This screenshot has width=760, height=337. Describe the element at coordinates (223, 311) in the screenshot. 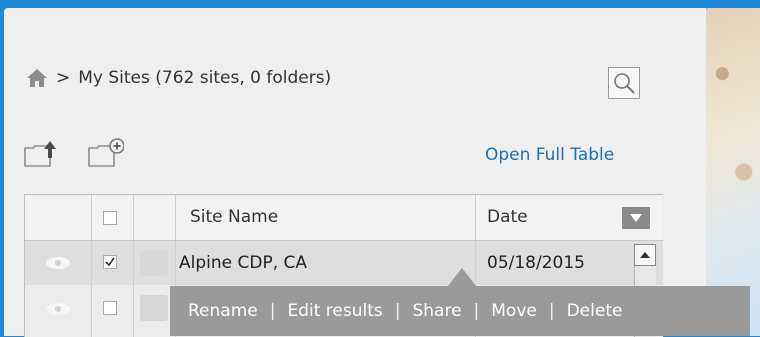

I see `rename-action: Rename` at that location.